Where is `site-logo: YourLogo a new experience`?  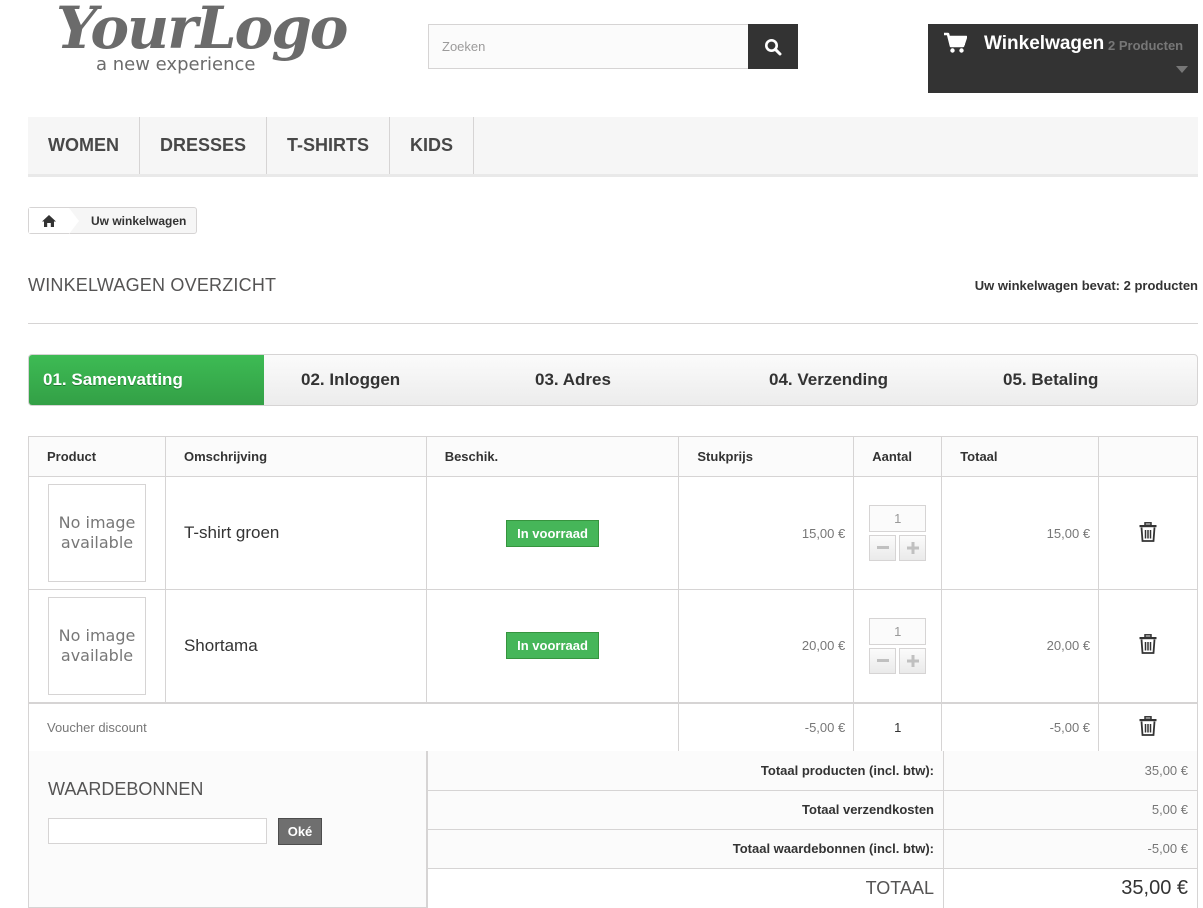 site-logo: YourLogo a new experience is located at coordinates (202, 40).